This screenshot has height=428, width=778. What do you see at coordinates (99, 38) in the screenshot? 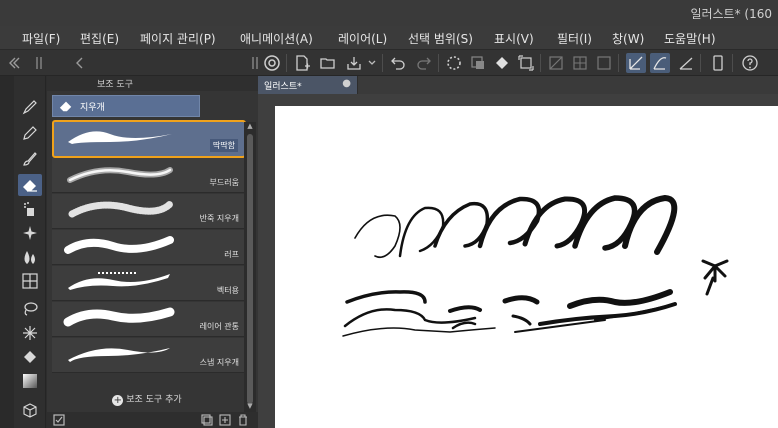
I see `menu-edit: 편집(E)` at bounding box center [99, 38].